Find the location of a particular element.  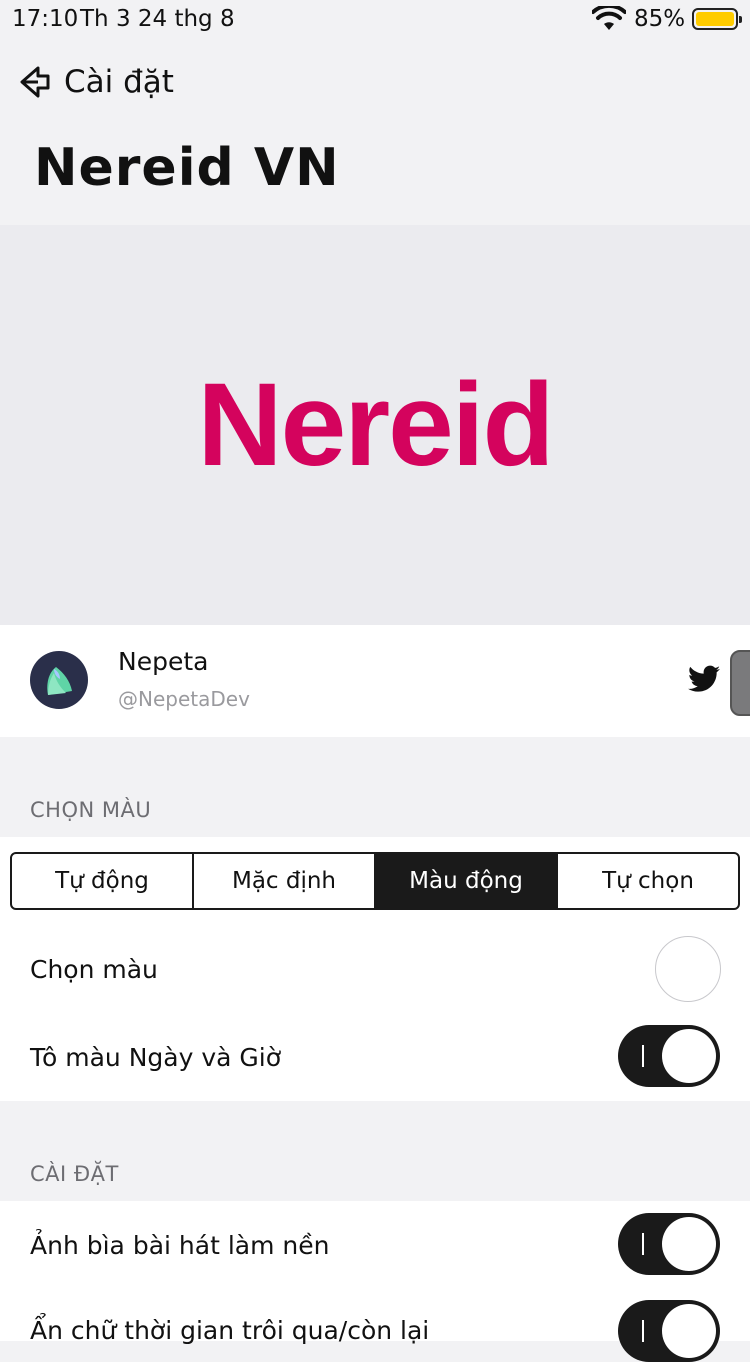

back-button-label: Cài đặt is located at coordinates (119, 82).